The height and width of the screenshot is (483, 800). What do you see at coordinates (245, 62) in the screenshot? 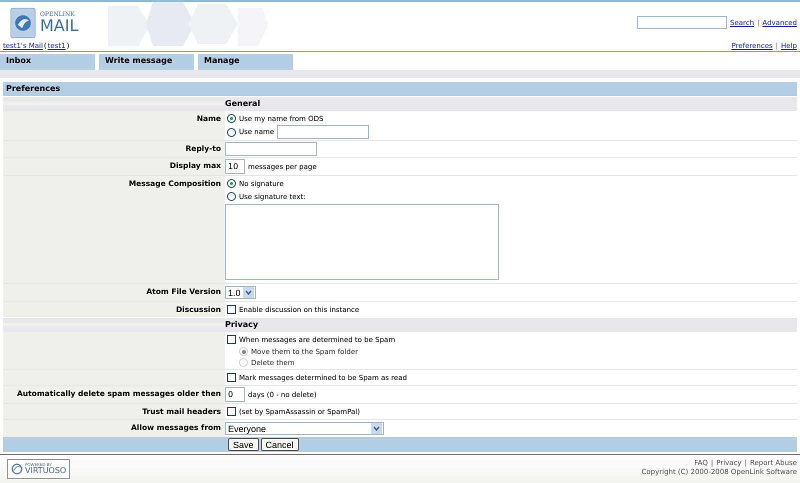
I see `nav-tab: Manage` at bounding box center [245, 62].